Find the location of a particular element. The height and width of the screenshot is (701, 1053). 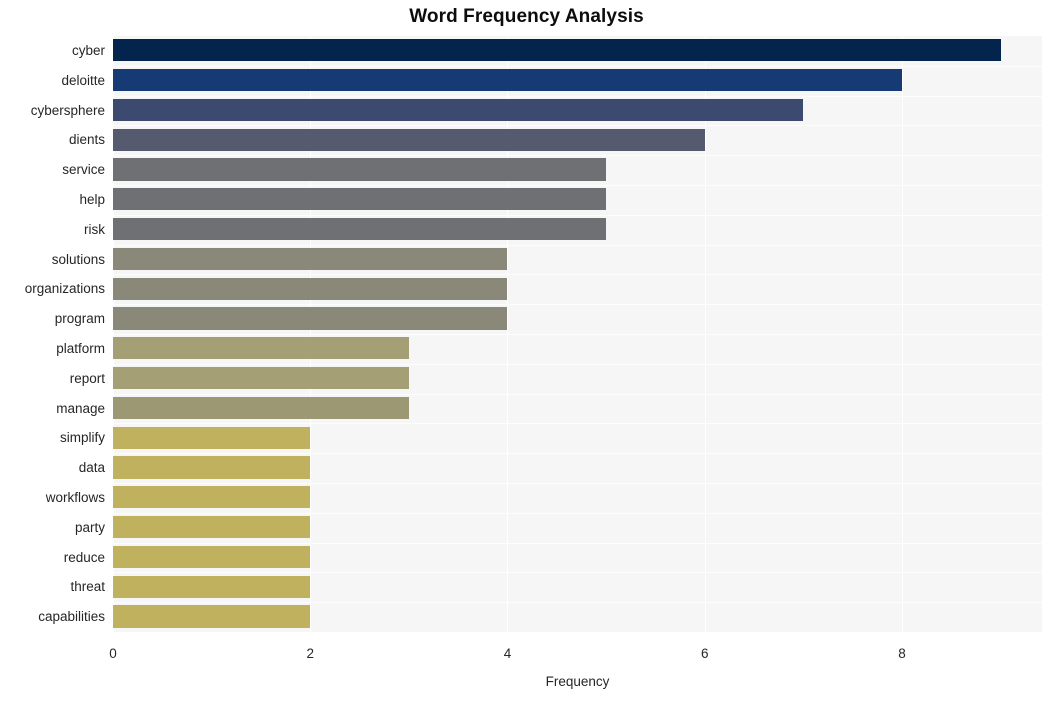

y-tick-label: program is located at coordinates (79, 319).